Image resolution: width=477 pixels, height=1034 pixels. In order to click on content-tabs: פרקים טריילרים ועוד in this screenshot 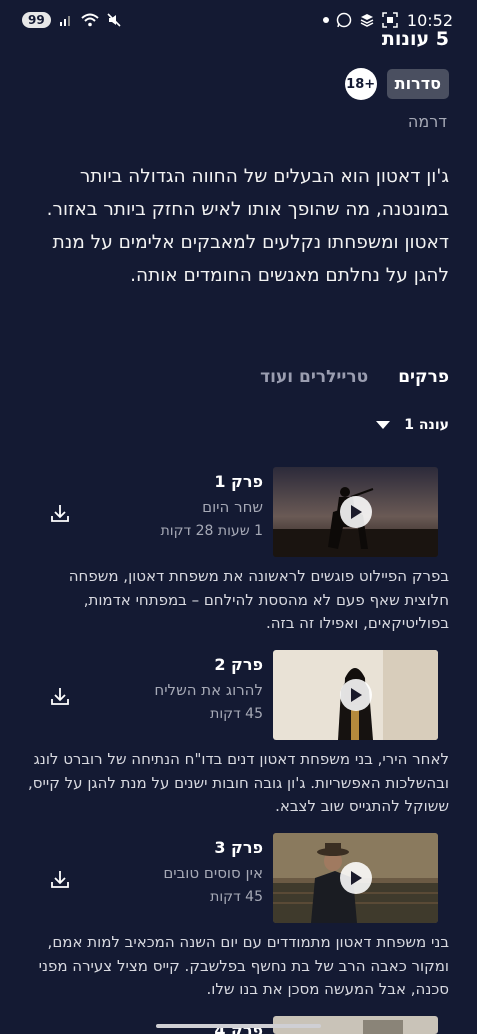, I will do `click(354, 377)`.